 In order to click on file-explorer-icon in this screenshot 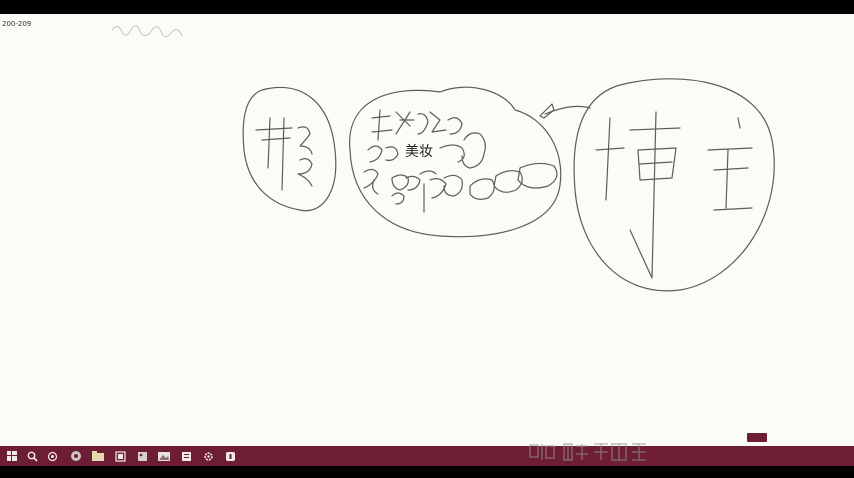, I will do `click(98, 456)`.